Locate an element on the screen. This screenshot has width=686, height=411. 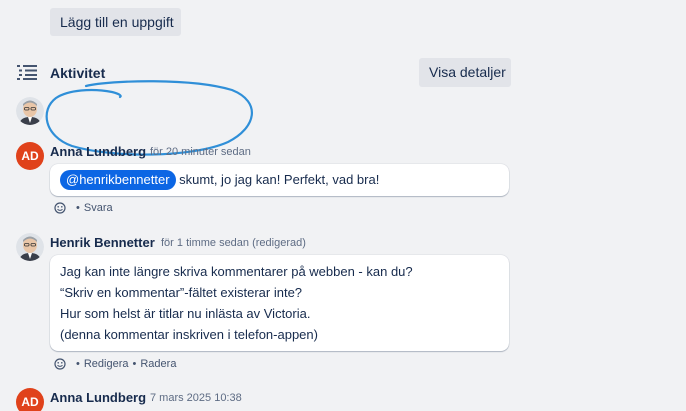
comment-text: skumt, jo jag kan! Perfekt, vad bra! is located at coordinates (277, 179).